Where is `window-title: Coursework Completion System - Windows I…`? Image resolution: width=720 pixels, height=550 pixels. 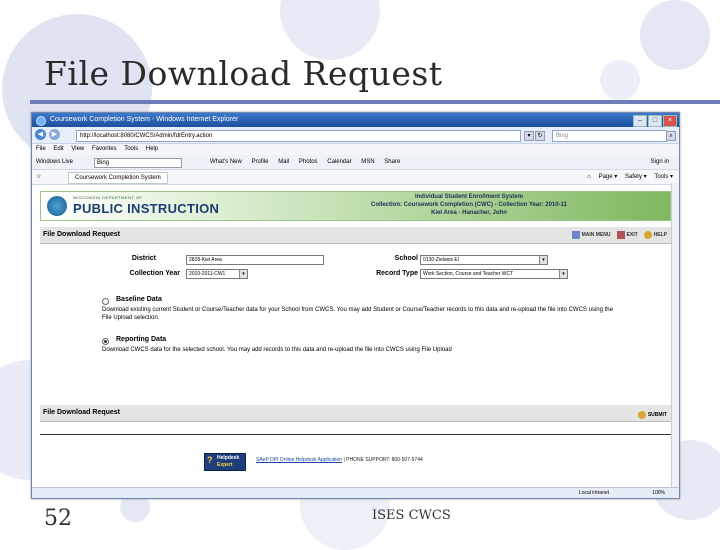 window-title: Coursework Completion System - Windows I… is located at coordinates (144, 119).